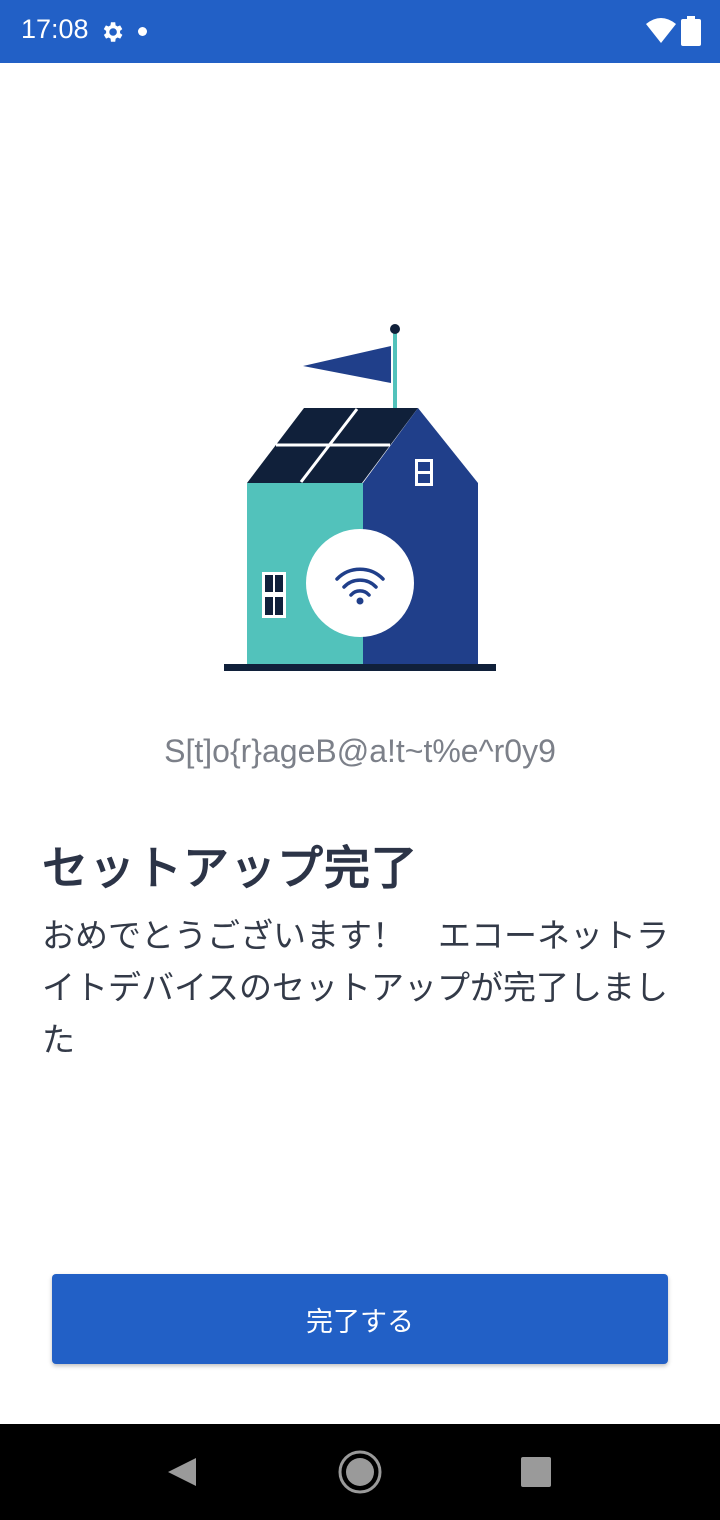 The image size is (720, 1520). I want to click on done-button: 完了する, so click(360, 1319).